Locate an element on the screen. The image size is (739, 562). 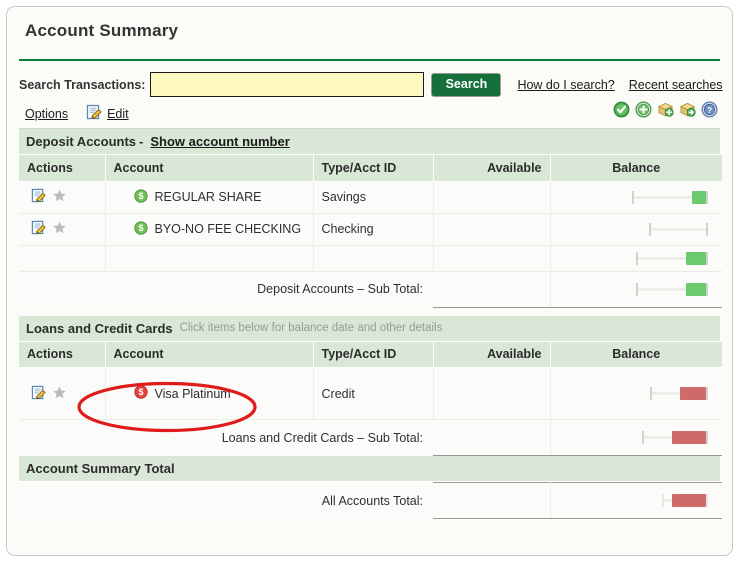
all-accounts-total-available is located at coordinates (492, 500).